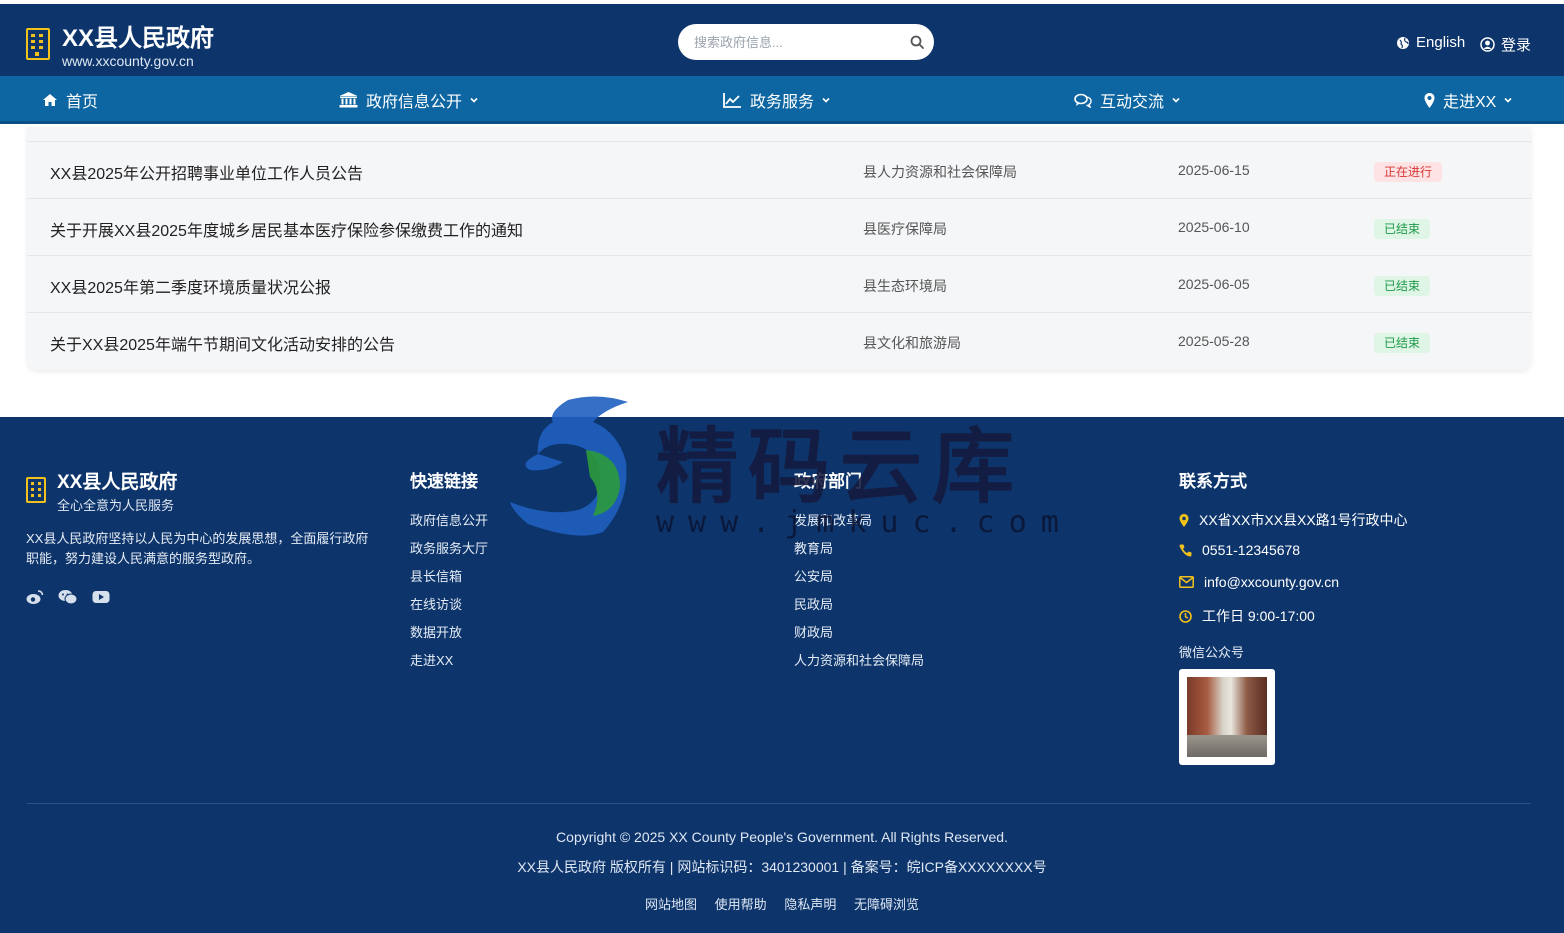 The width and height of the screenshot is (1564, 933). I want to click on nav-label: 首页, so click(82, 102).